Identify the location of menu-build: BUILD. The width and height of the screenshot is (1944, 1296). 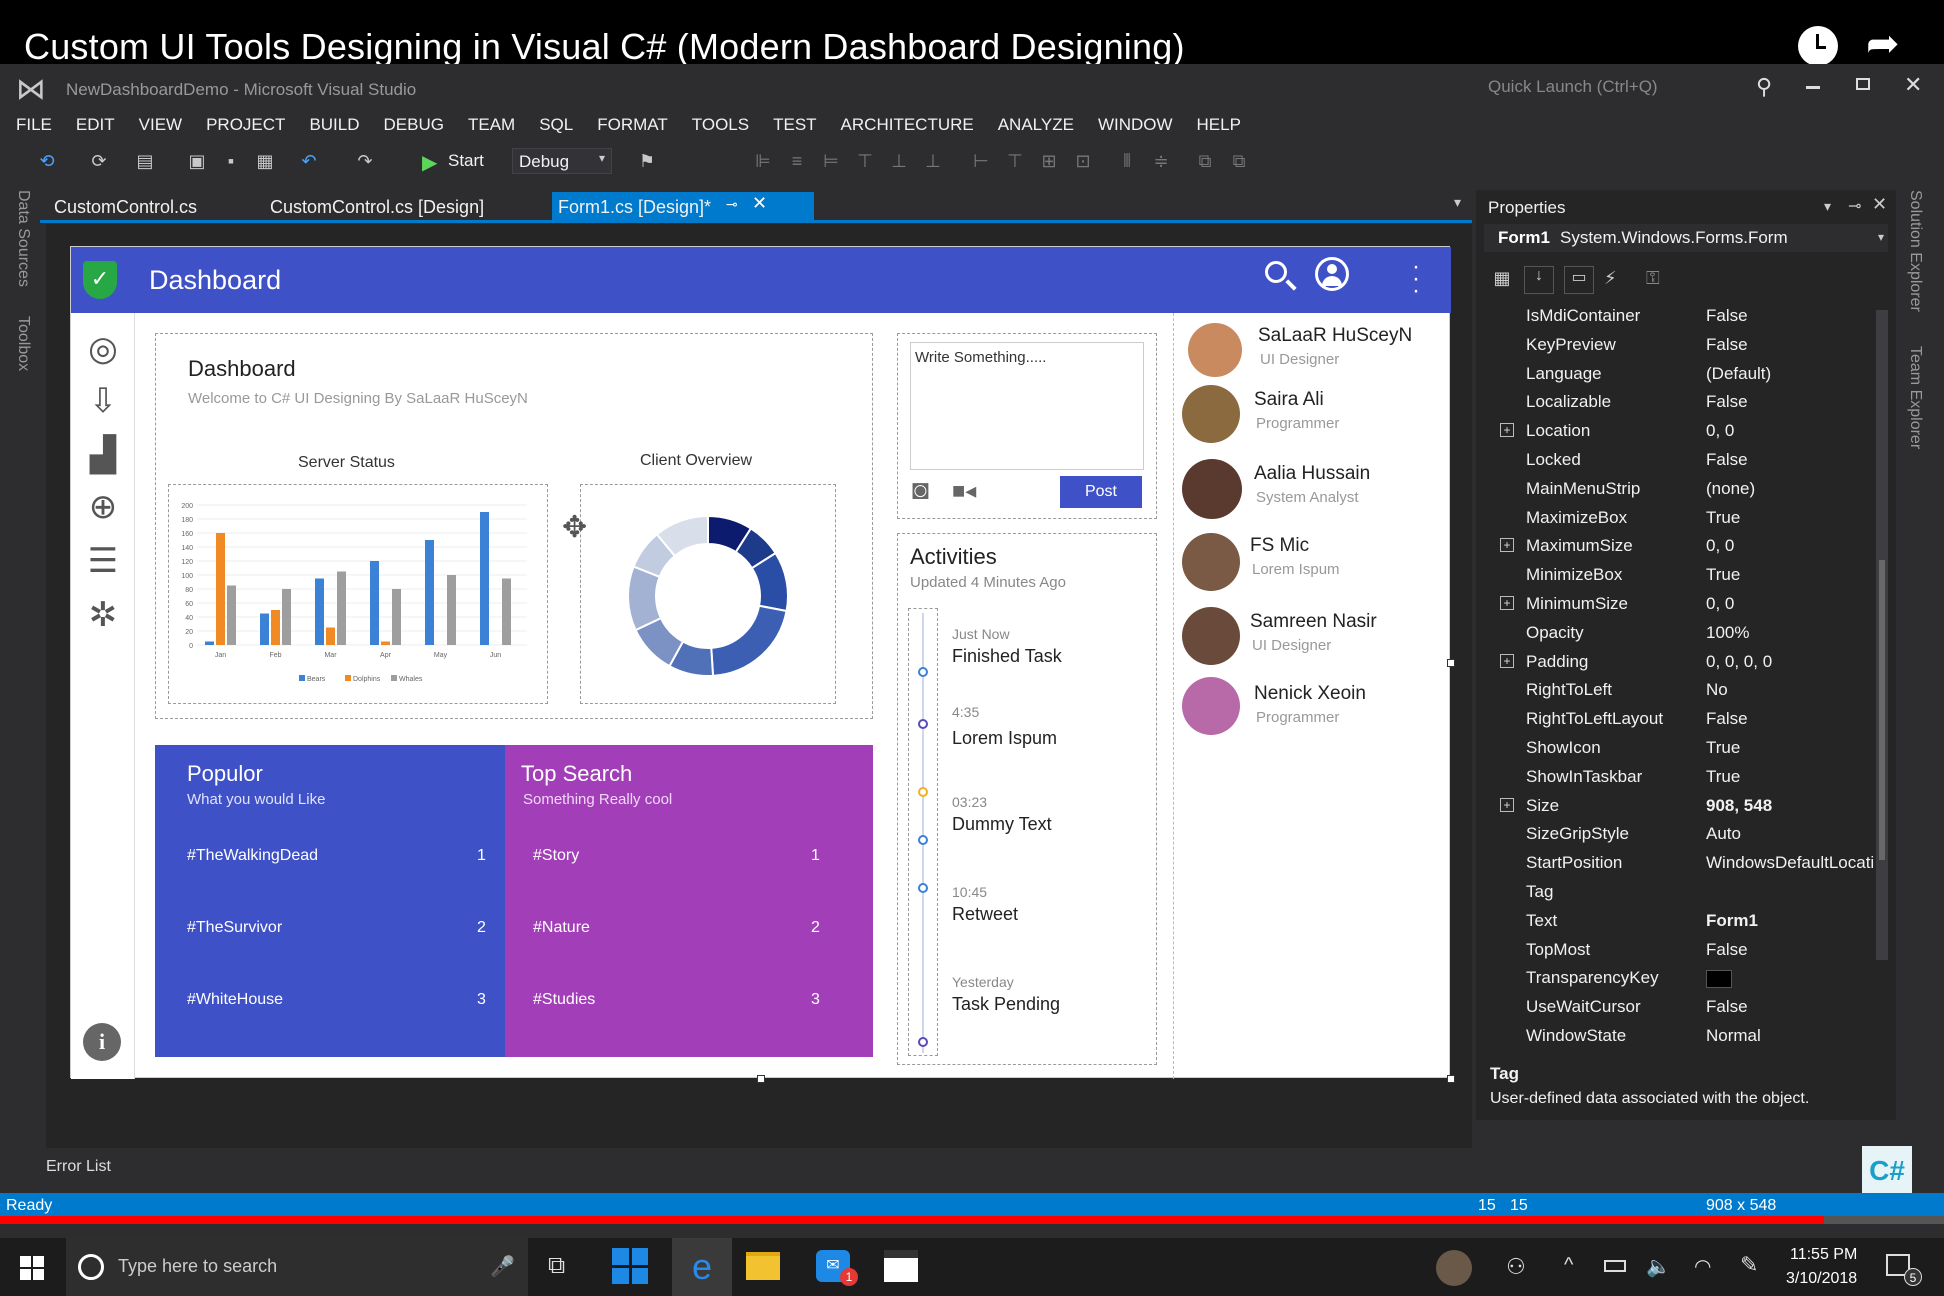
(334, 125).